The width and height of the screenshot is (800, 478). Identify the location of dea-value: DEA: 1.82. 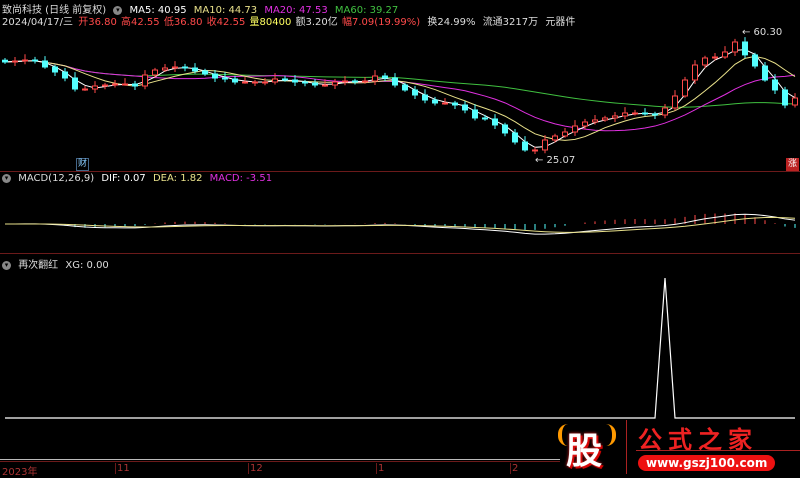
(177, 178).